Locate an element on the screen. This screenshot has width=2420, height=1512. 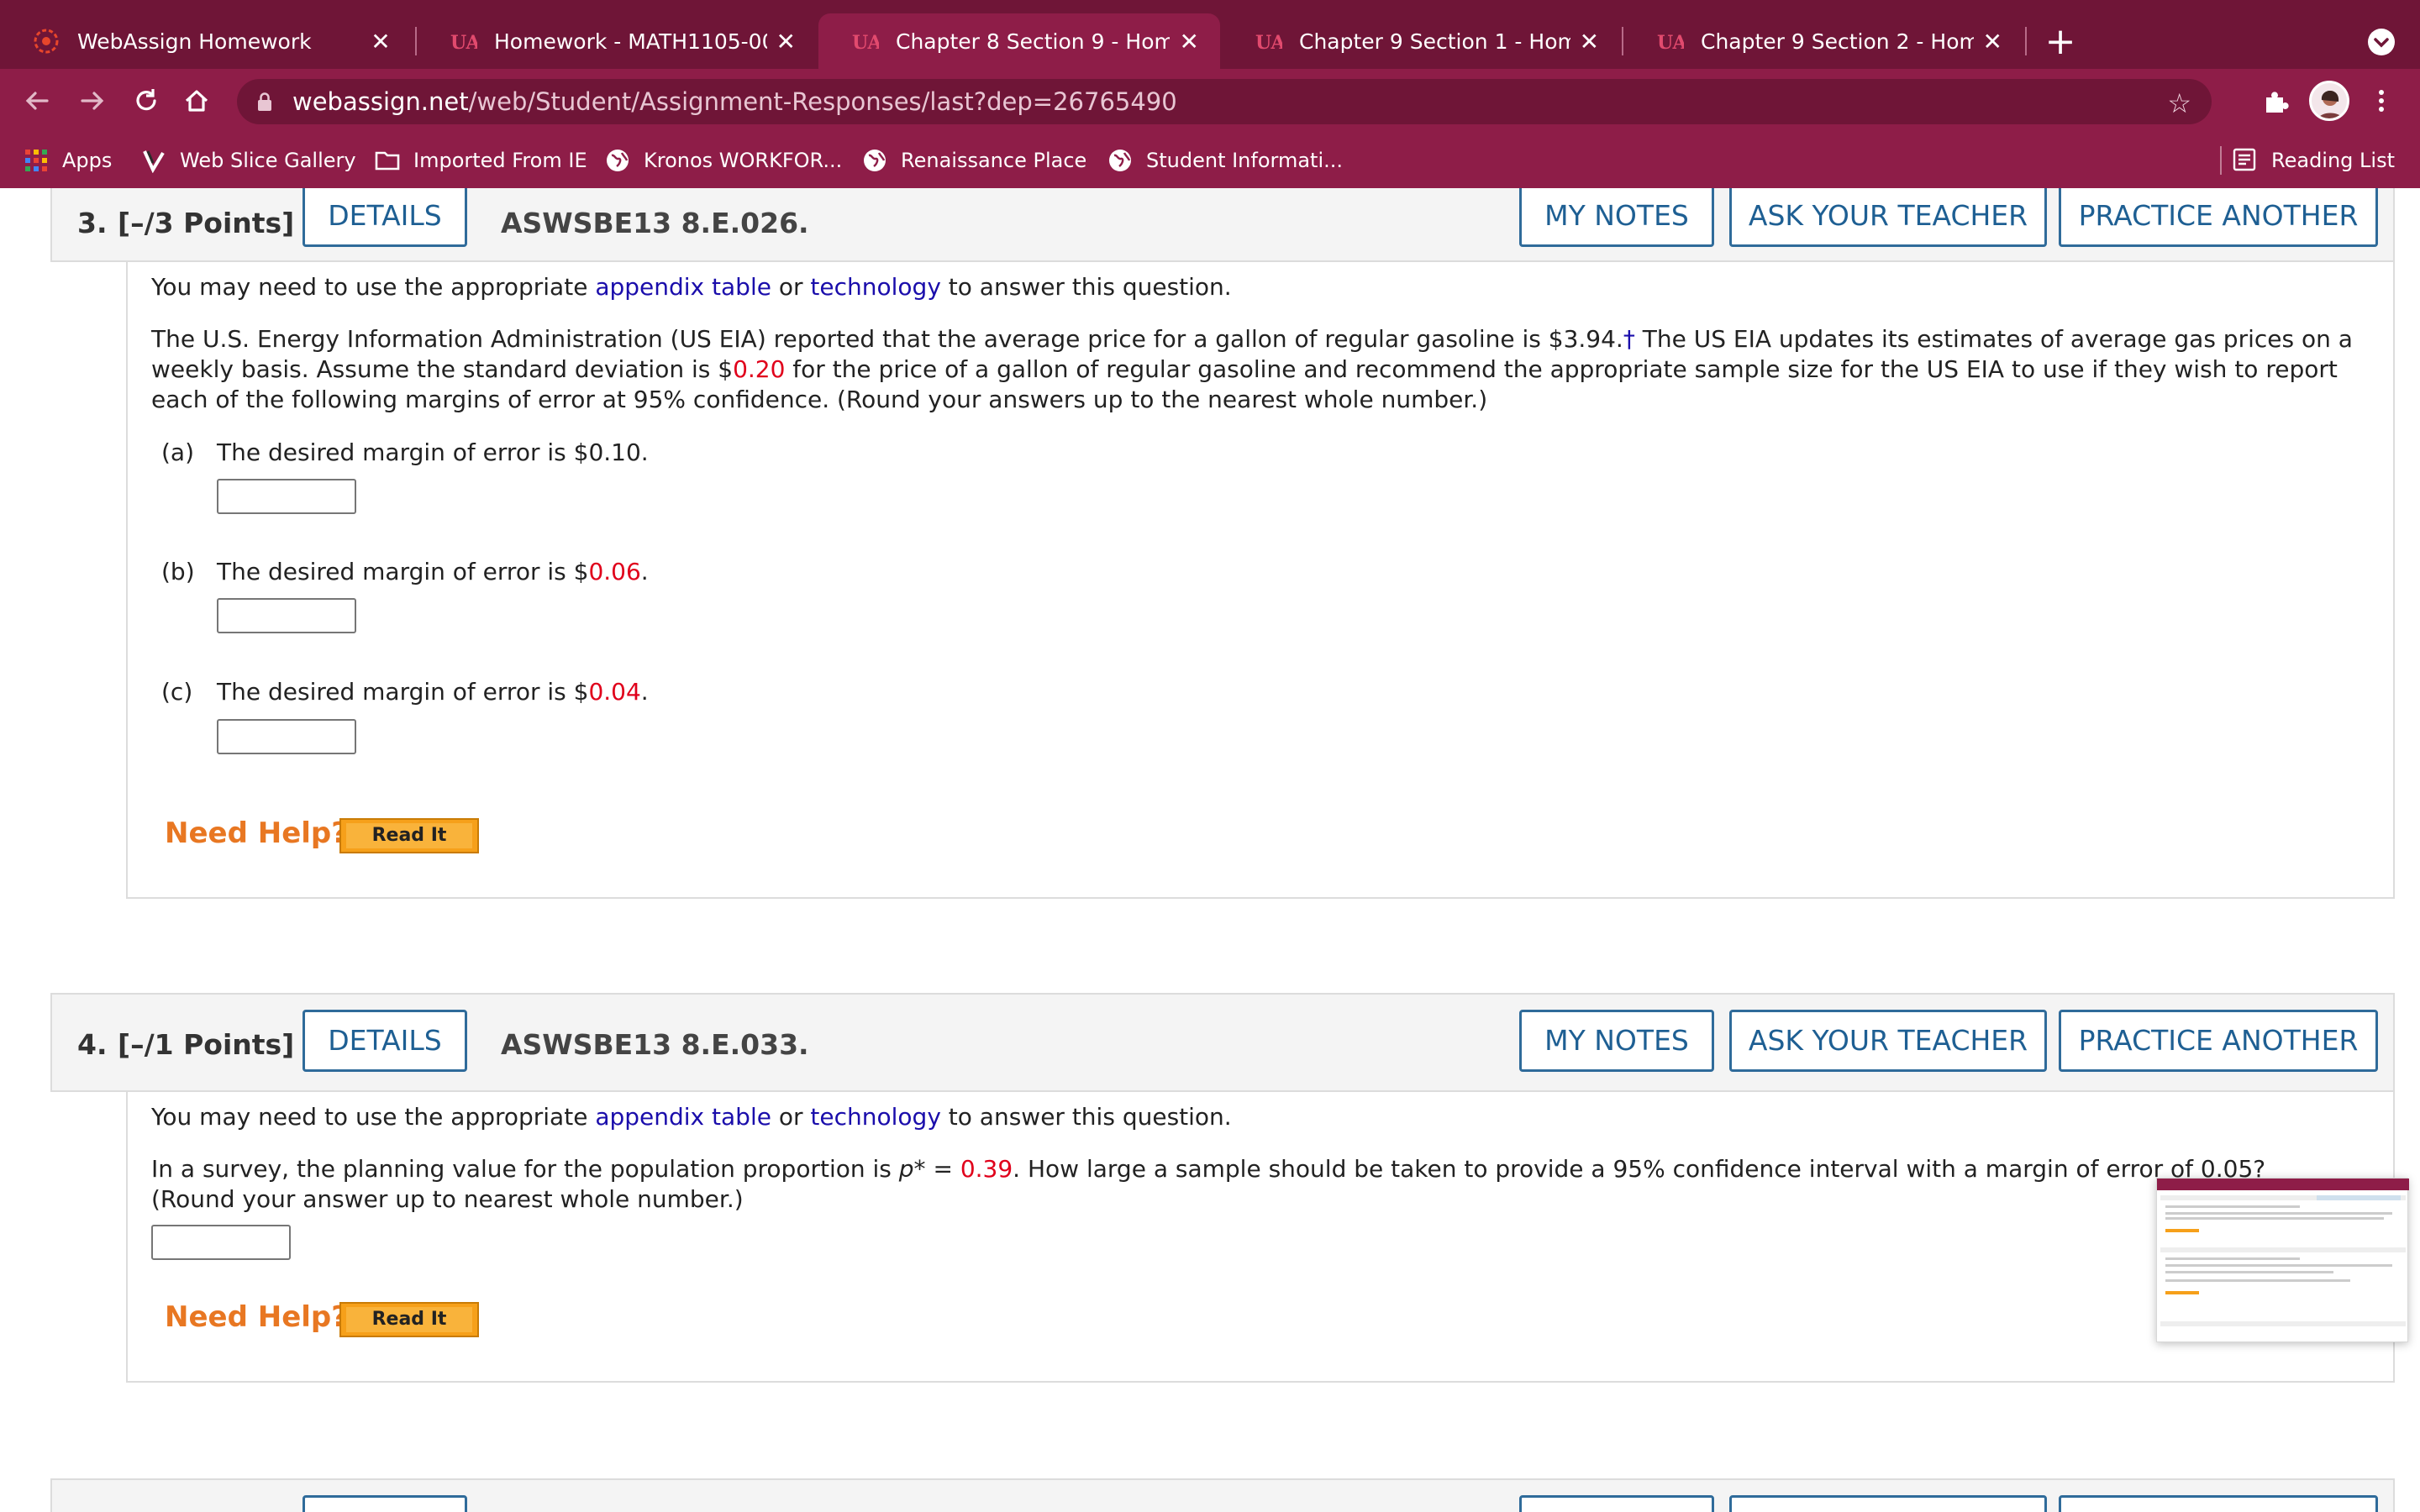
forward-button is located at coordinates (92, 101).